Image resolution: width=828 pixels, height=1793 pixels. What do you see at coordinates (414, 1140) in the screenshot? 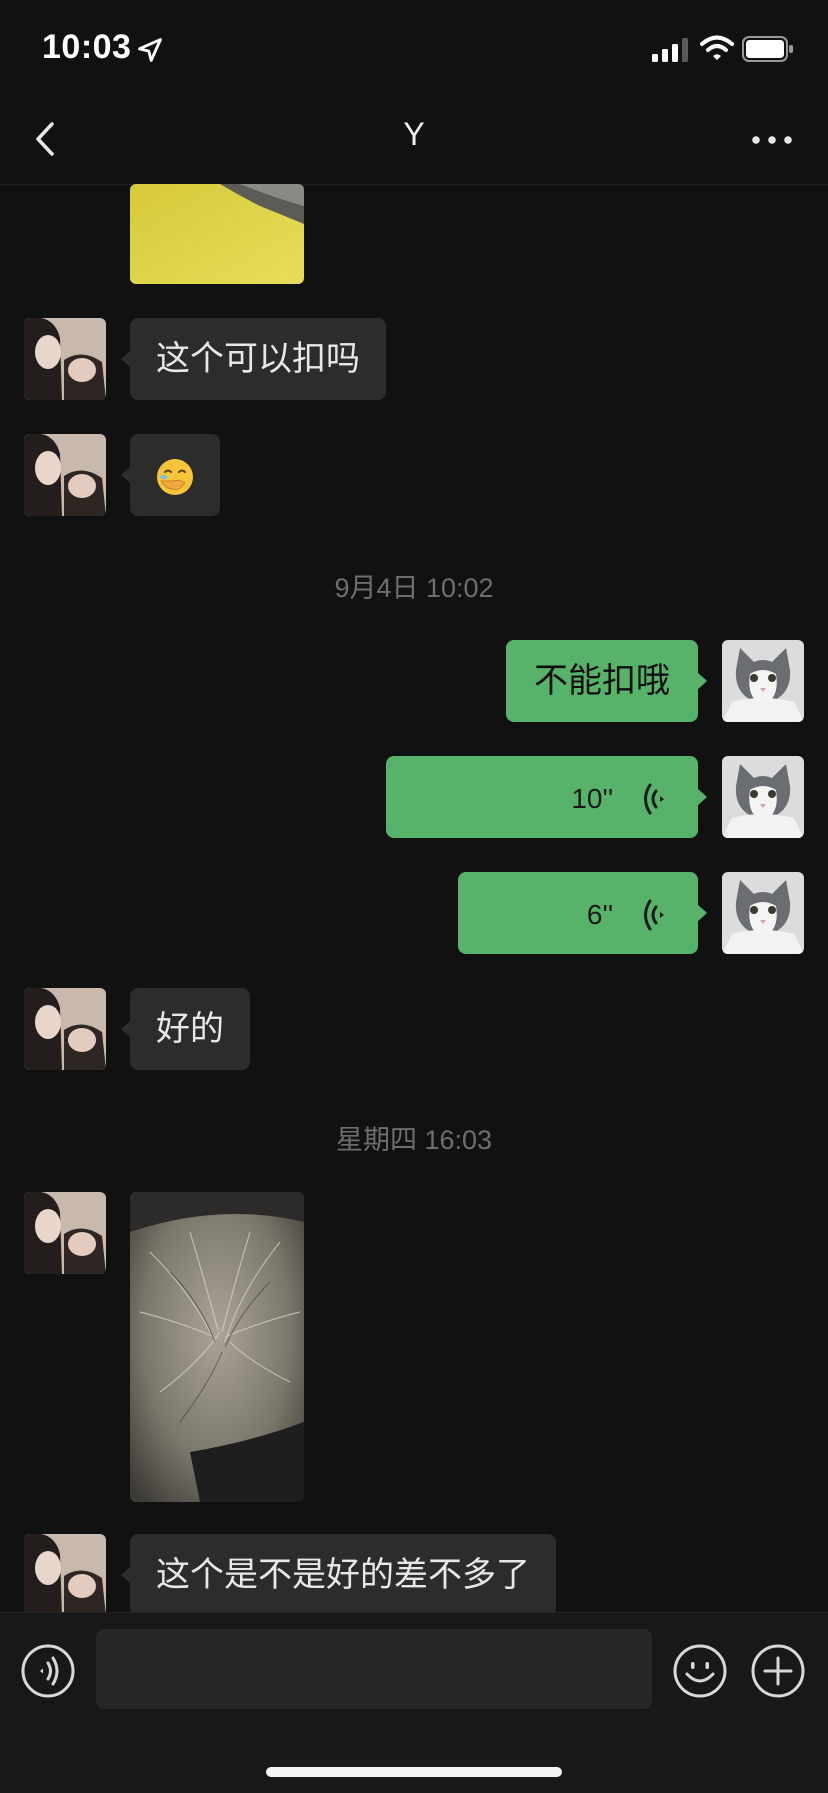
I see `timestamp-label: 星期四 16:03` at bounding box center [414, 1140].